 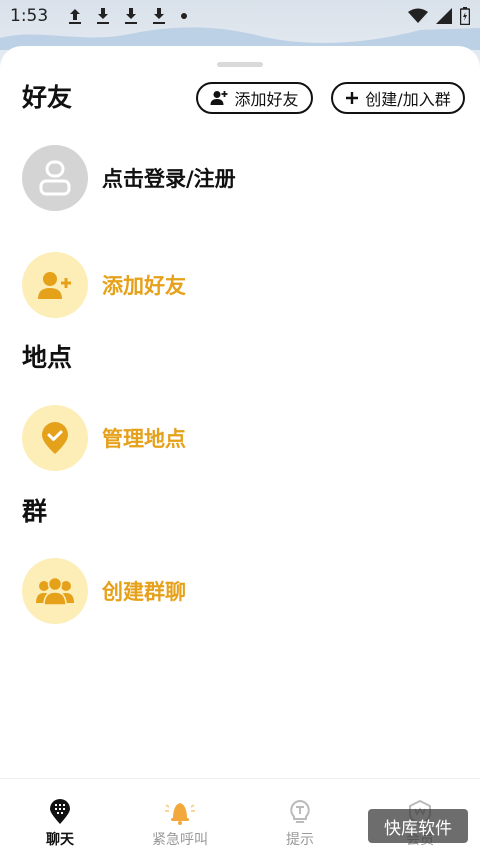 I want to click on signal-icon, so click(x=444, y=16).